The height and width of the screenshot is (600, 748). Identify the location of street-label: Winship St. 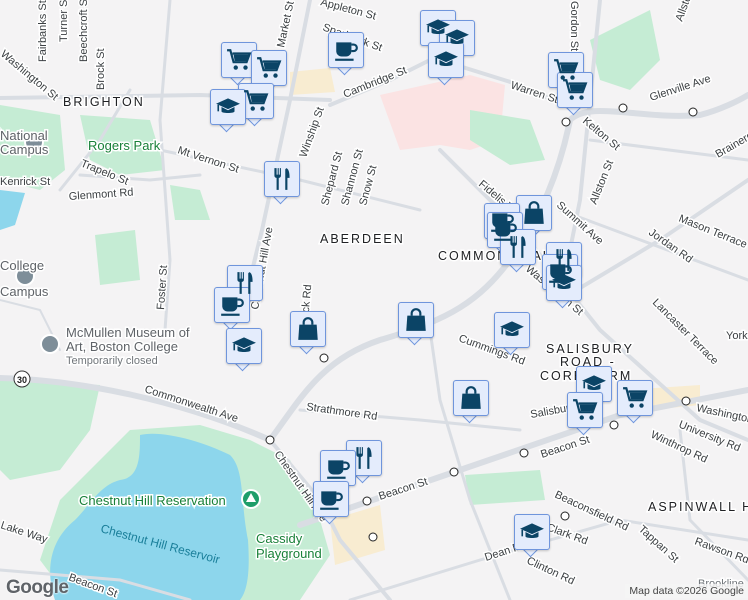
(312, 133).